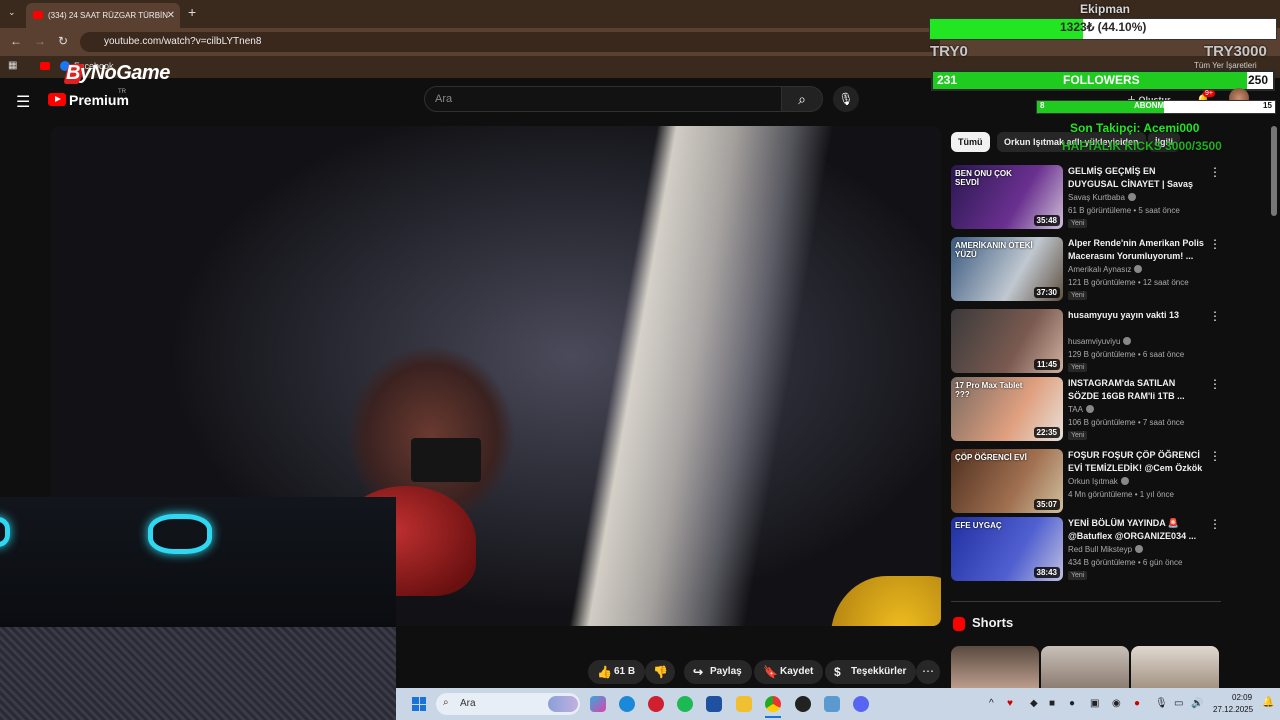  I want to click on channel-name: Savaş Kurtbaba, so click(1102, 197).